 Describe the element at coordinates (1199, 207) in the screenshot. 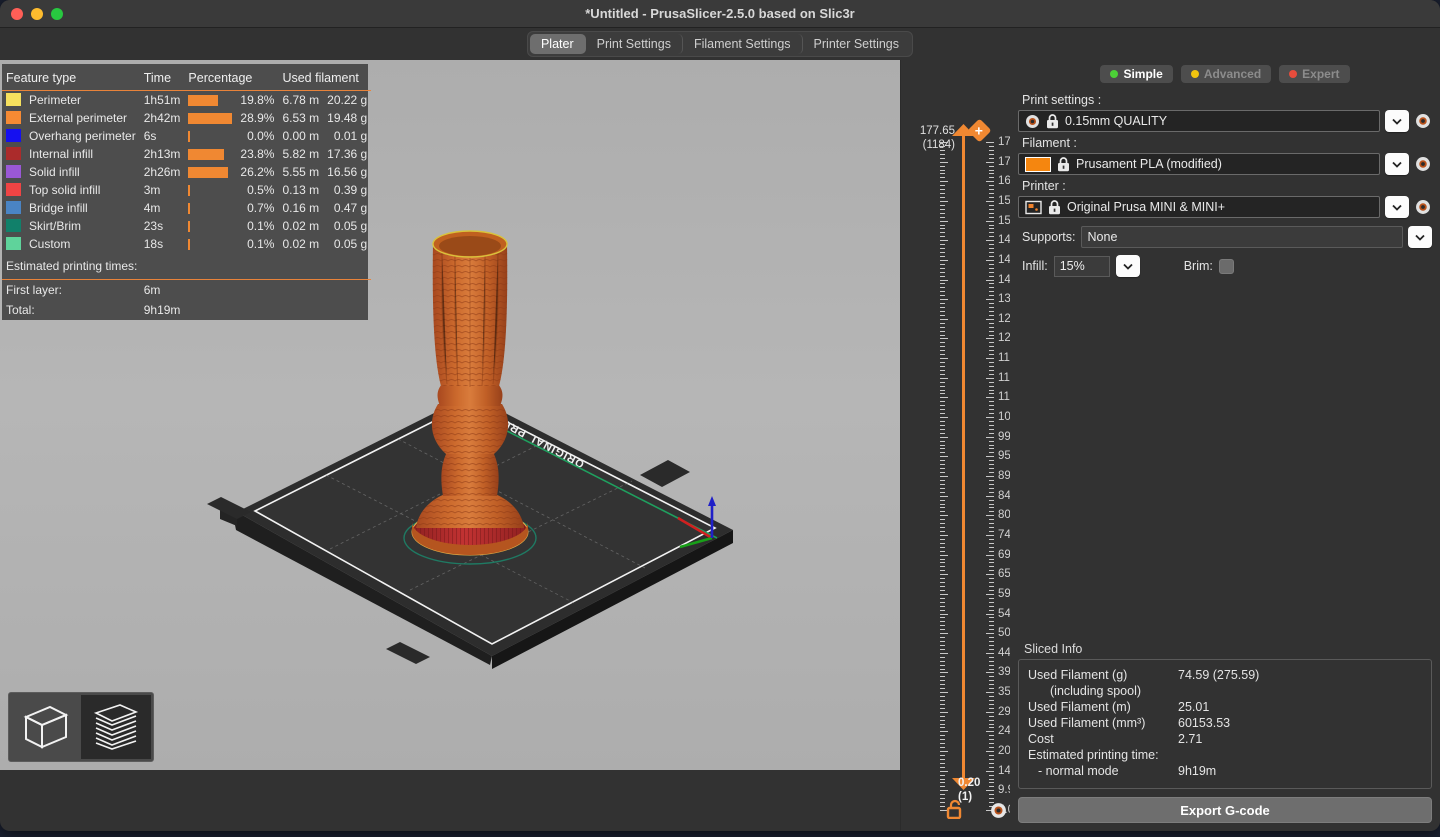

I see `printer-combo: Original Prusa MINI & MINI+` at that location.